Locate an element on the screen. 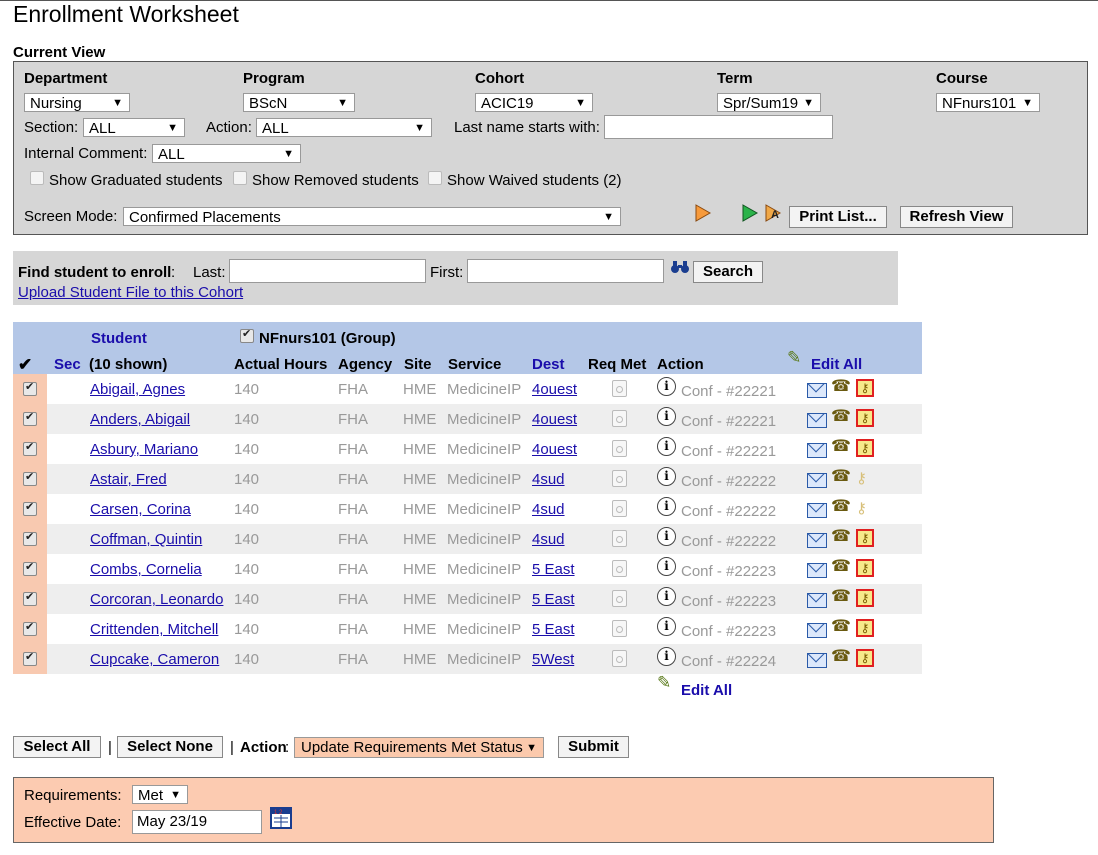  student-name-link: Cupcake, Cameron is located at coordinates (154, 659).